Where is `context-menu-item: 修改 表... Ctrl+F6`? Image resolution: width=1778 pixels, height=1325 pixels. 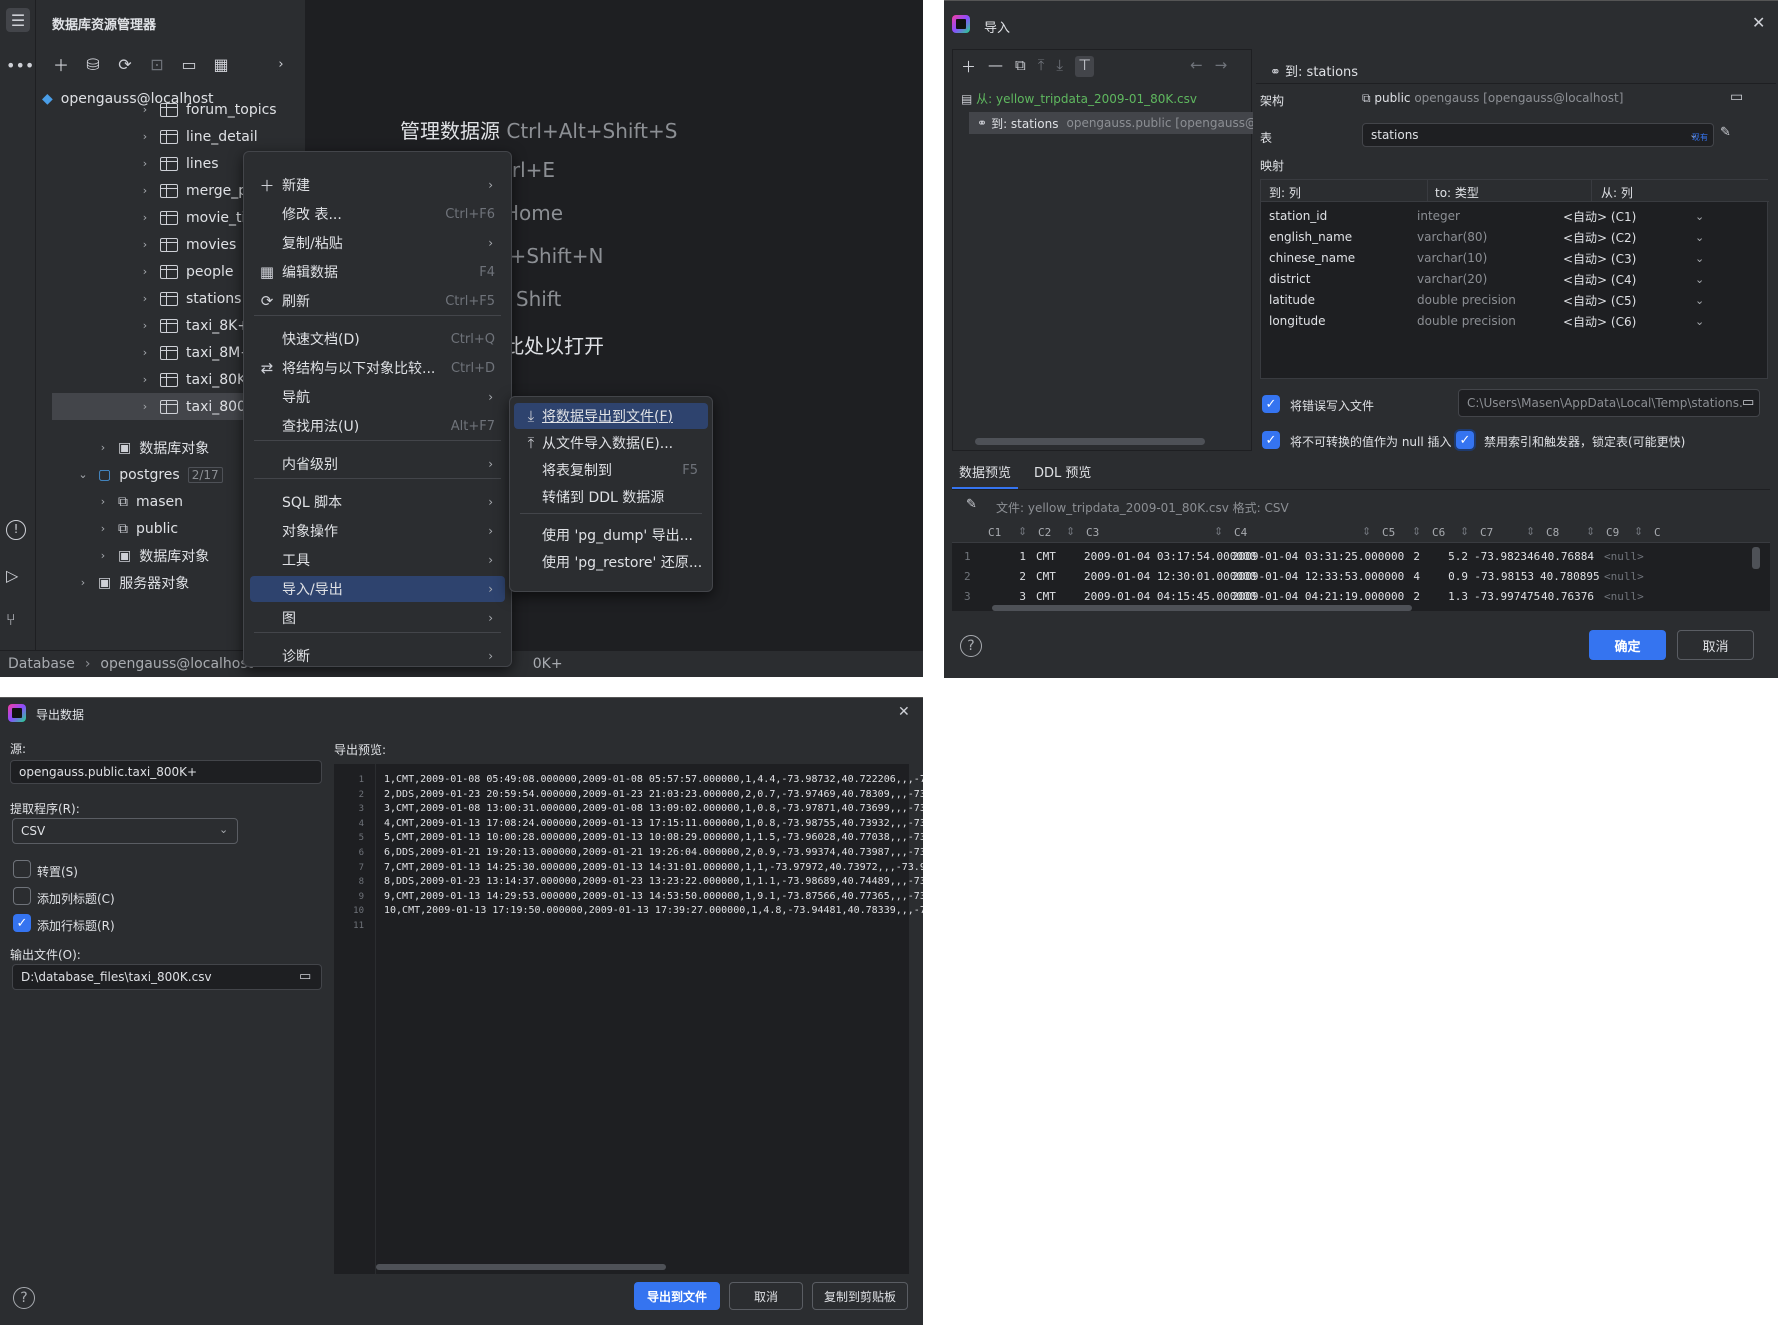
context-menu-item: 修改 表... Ctrl+F6 is located at coordinates (377, 214).